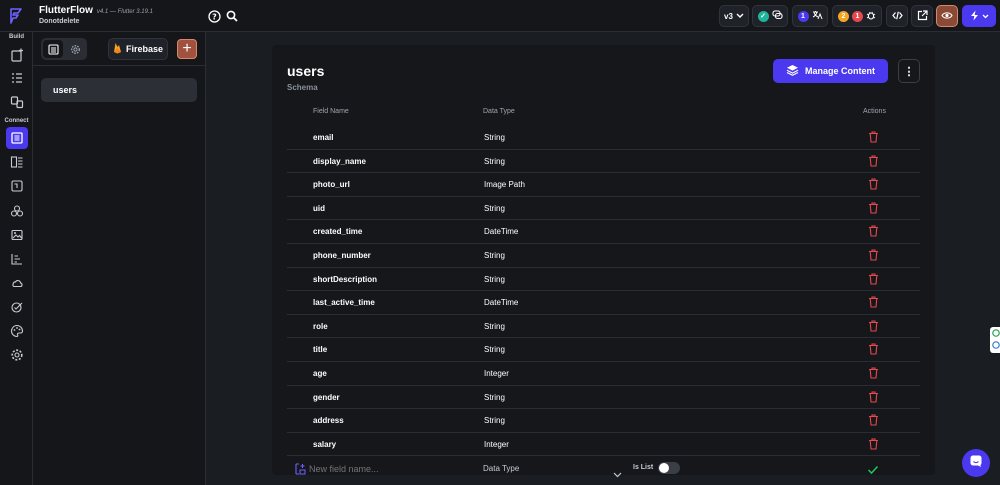 This screenshot has height=485, width=1000. What do you see at coordinates (874, 111) in the screenshot?
I see `header-actions: Actions` at bounding box center [874, 111].